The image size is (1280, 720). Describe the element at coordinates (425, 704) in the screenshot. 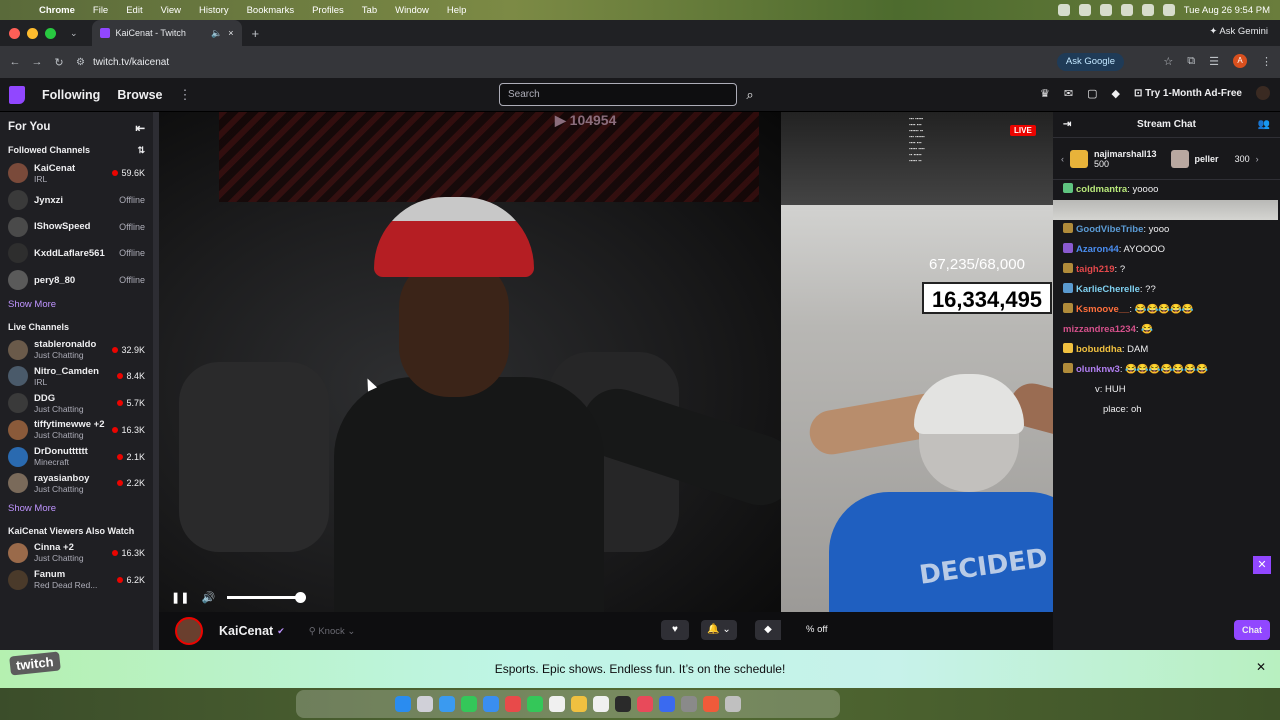

I see `launchpad-icon` at that location.